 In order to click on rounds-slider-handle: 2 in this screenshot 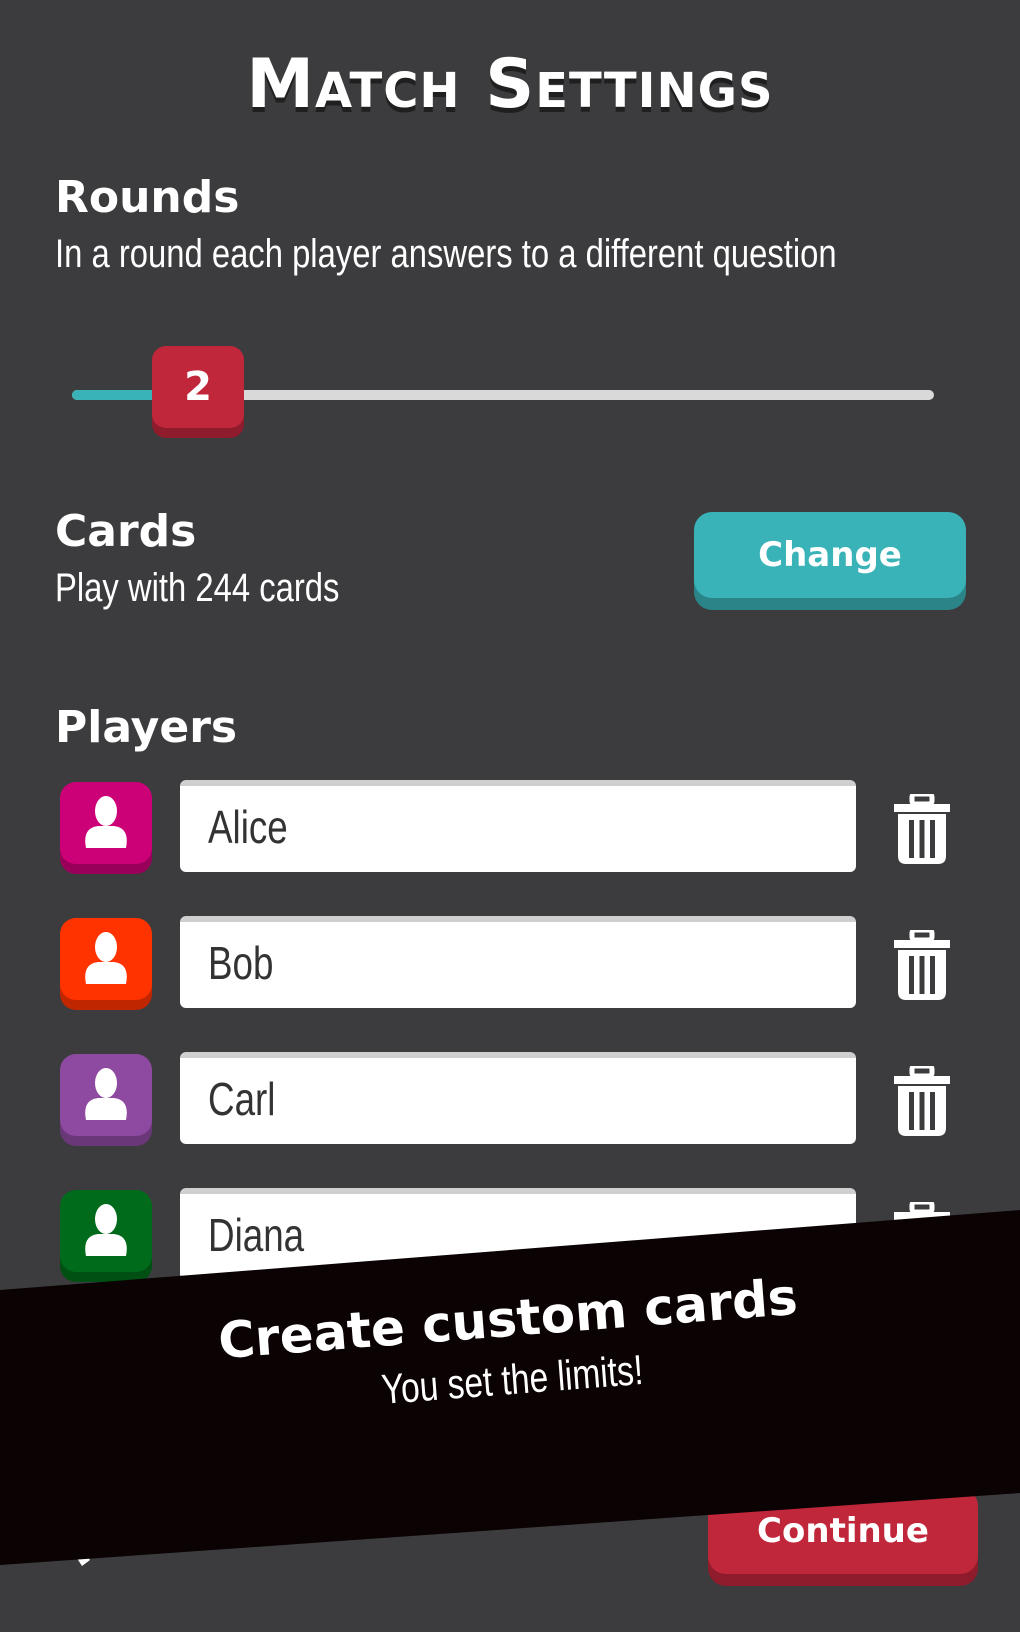, I will do `click(198, 387)`.